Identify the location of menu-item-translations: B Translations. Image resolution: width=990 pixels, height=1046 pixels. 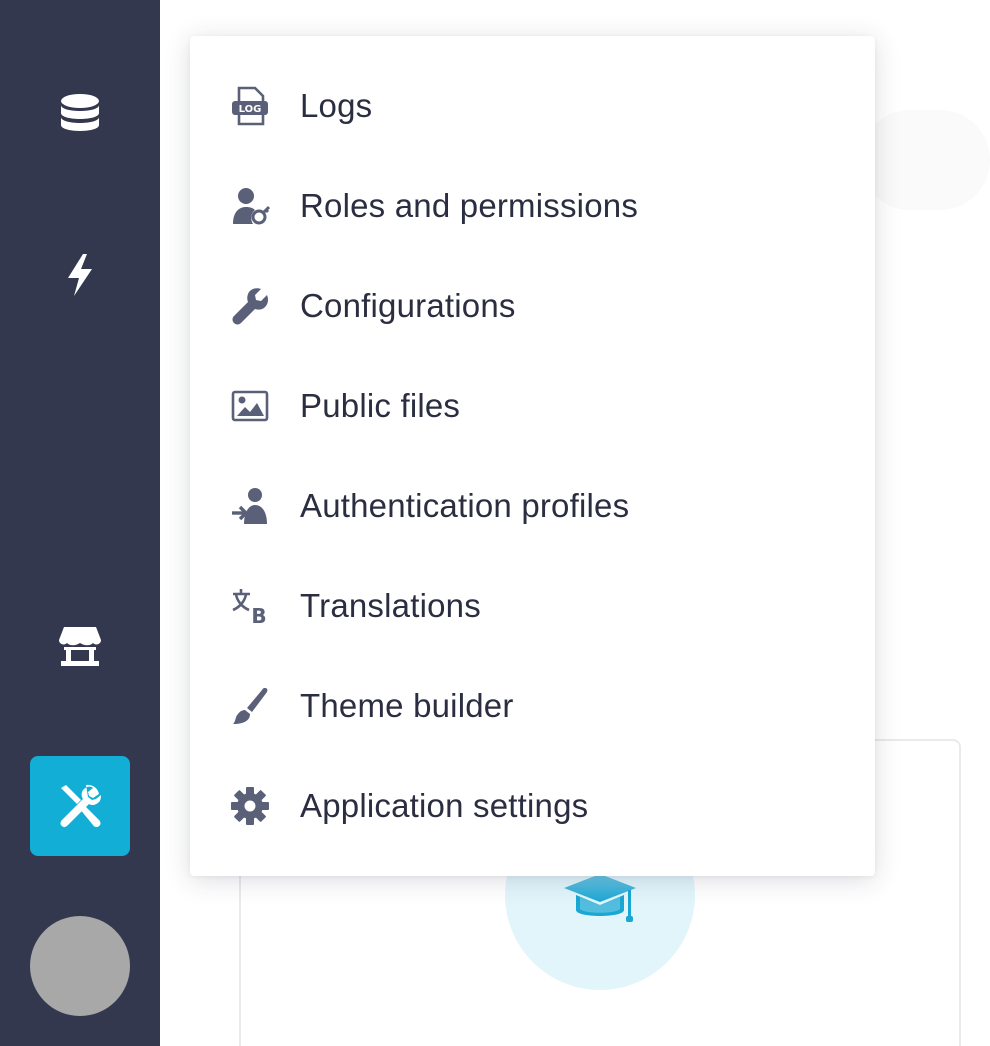
(532, 606).